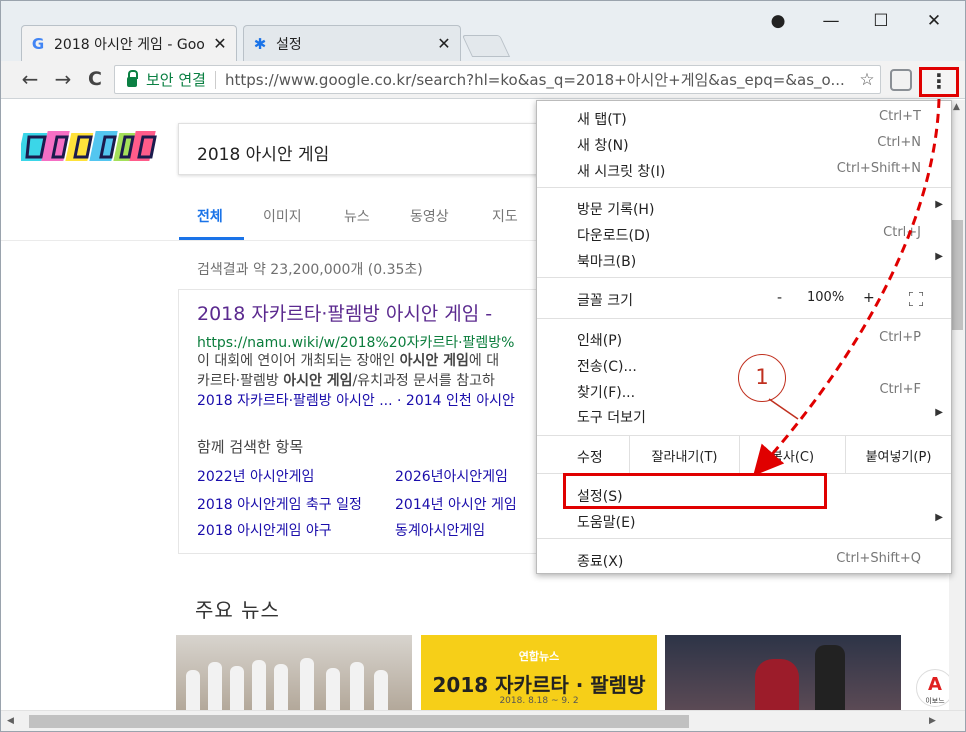 This screenshot has width=966, height=732. Describe the element at coordinates (255, 476) in the screenshot. I see `related-search-link: 2022년 아시안게임` at that location.